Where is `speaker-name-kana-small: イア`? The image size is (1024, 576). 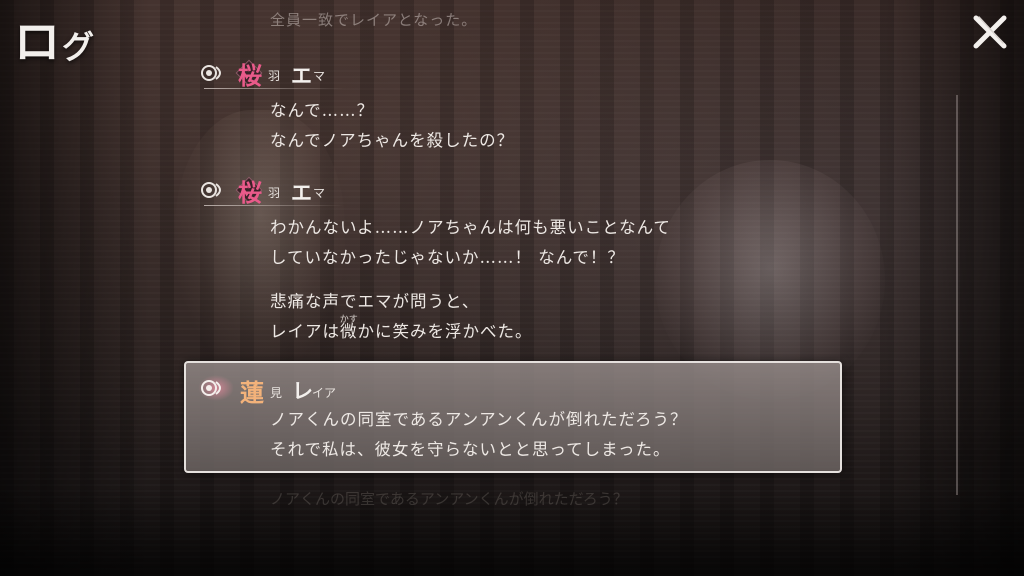
speaker-name-kana-small: イア is located at coordinates (324, 393).